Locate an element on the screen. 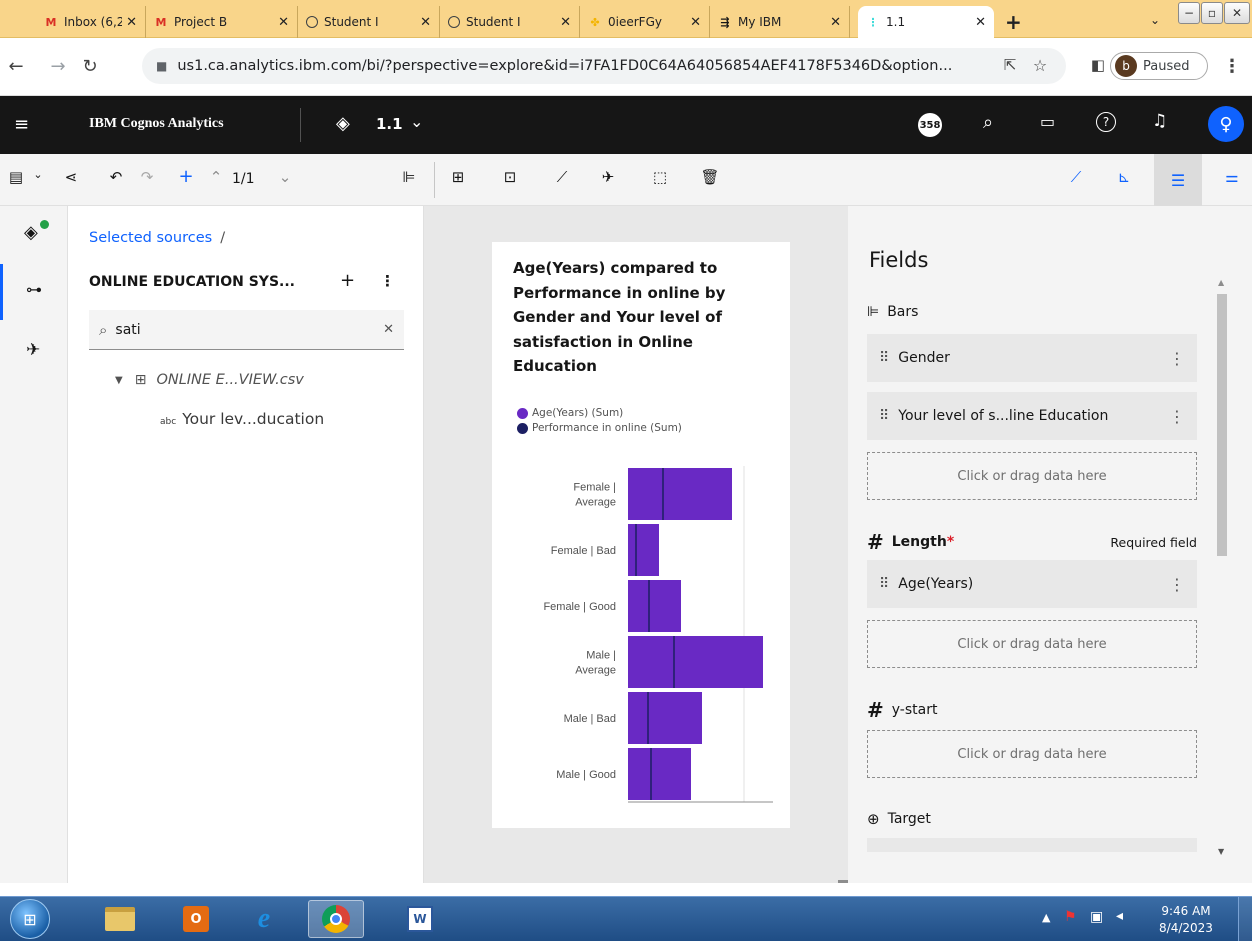  word-icon: W is located at coordinates (420, 919).